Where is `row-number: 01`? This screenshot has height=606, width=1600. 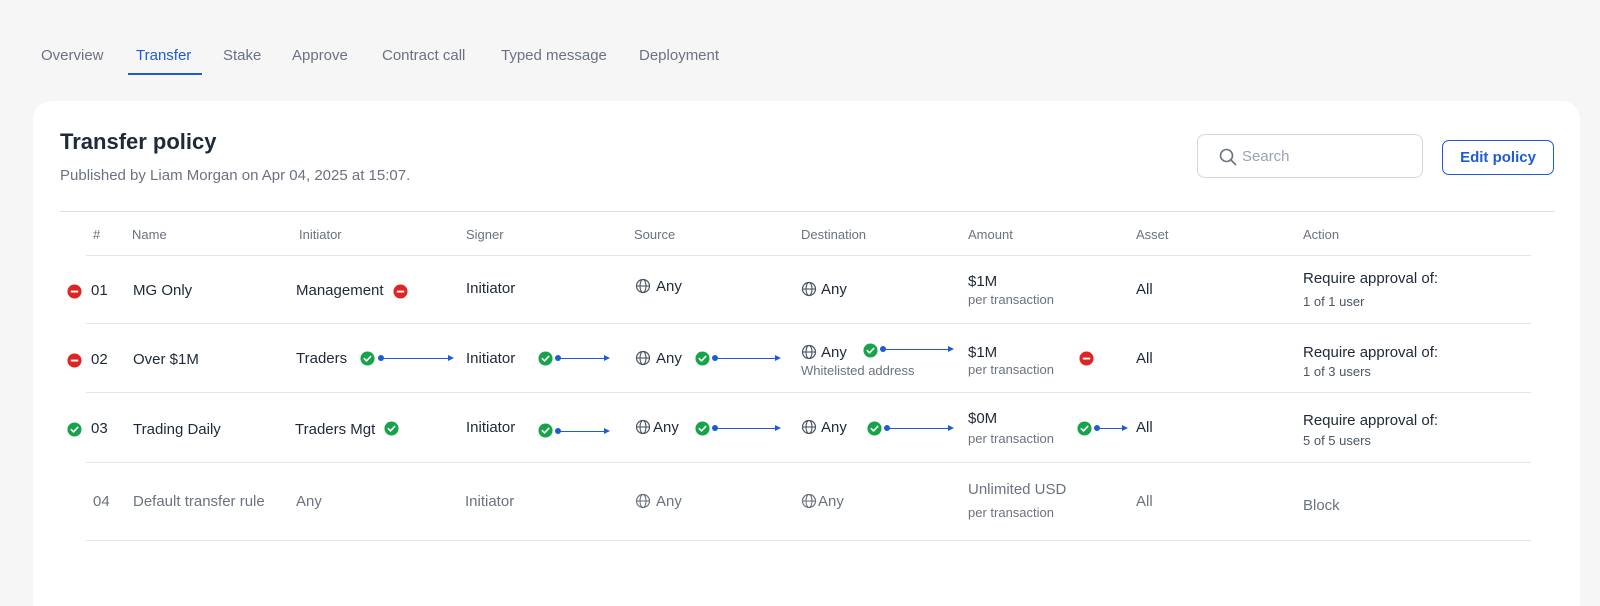 row-number: 01 is located at coordinates (99, 290).